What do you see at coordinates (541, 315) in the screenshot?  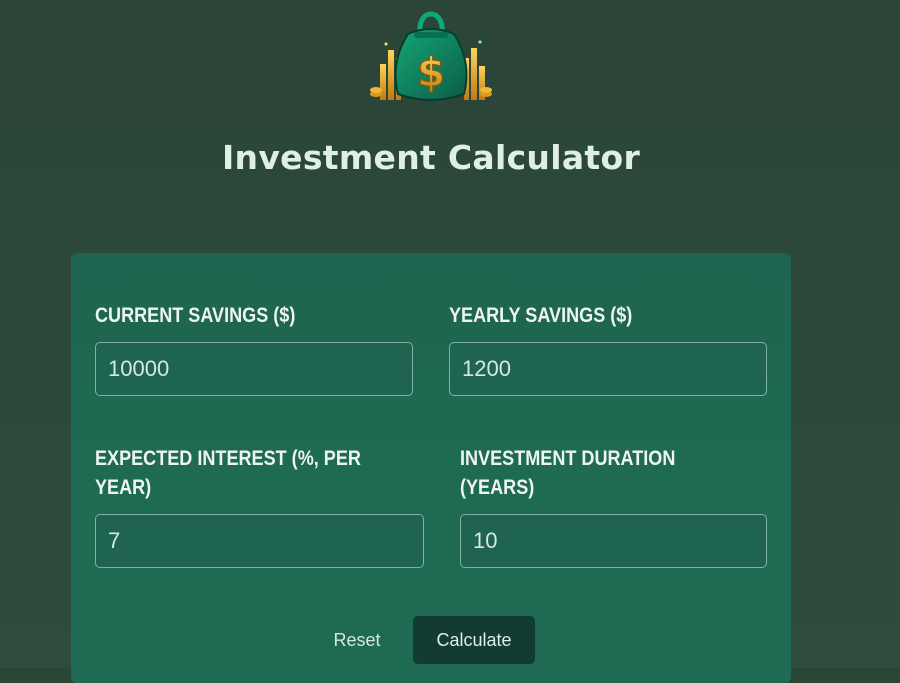 I see `yearly-savings-label: YEARLY SAVINGS ($)` at bounding box center [541, 315].